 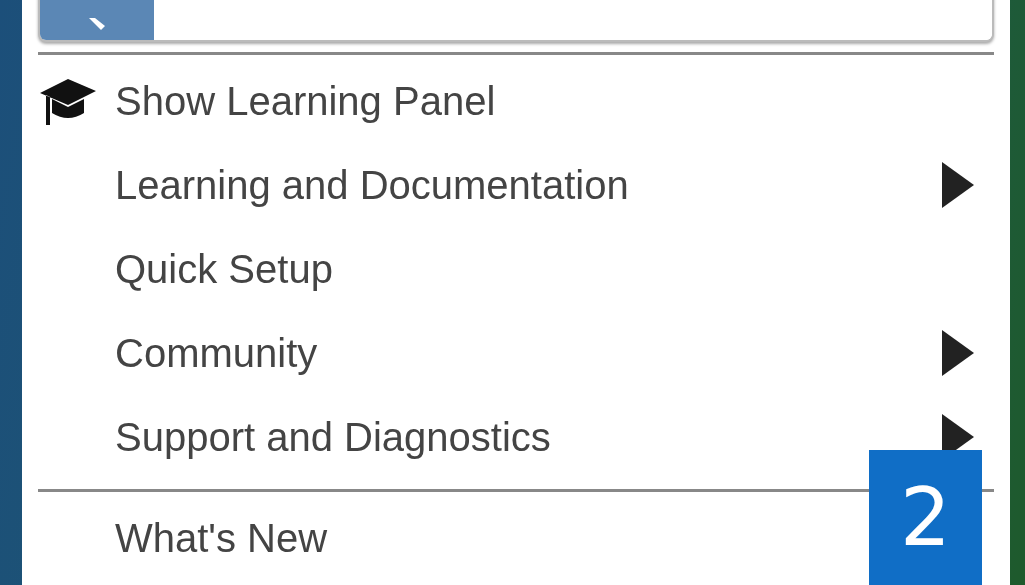 What do you see at coordinates (185, 269) in the screenshot?
I see `menu-item: Quick Setup` at bounding box center [185, 269].